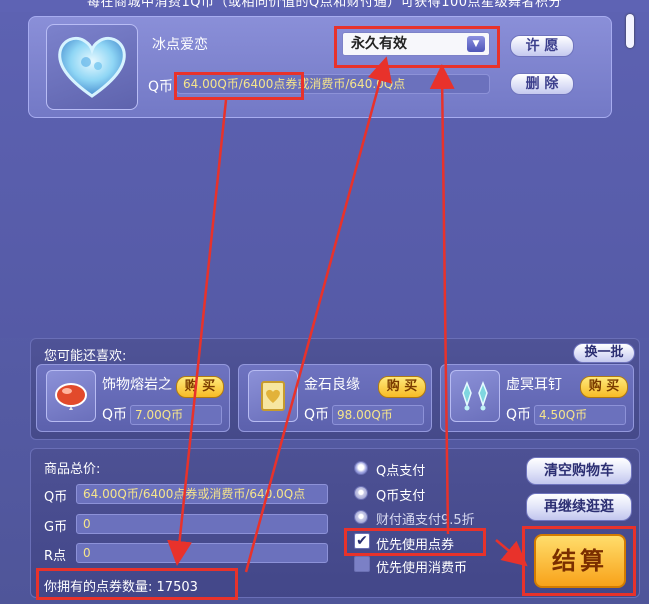 Image resolution: width=649 pixels, height=604 pixels. Describe the element at coordinates (629, 172) in the screenshot. I see `cart-scrollbar` at that location.